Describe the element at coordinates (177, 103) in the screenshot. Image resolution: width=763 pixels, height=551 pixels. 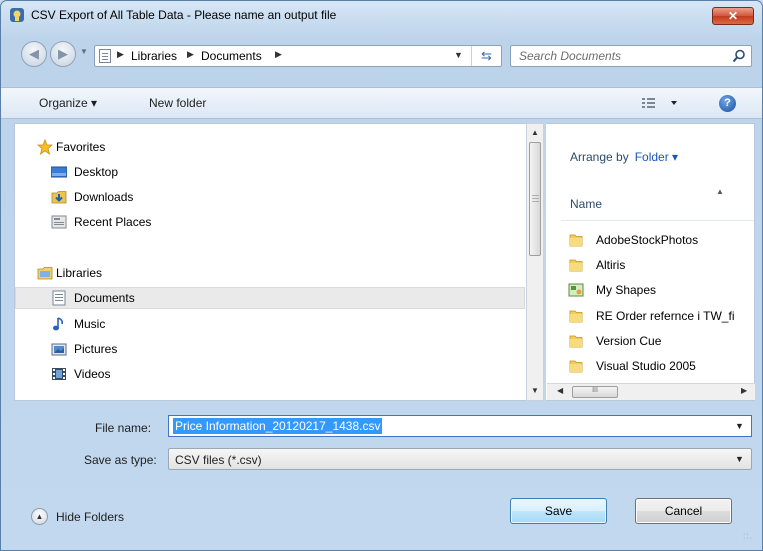
I see `new-folder-button: New folder` at that location.